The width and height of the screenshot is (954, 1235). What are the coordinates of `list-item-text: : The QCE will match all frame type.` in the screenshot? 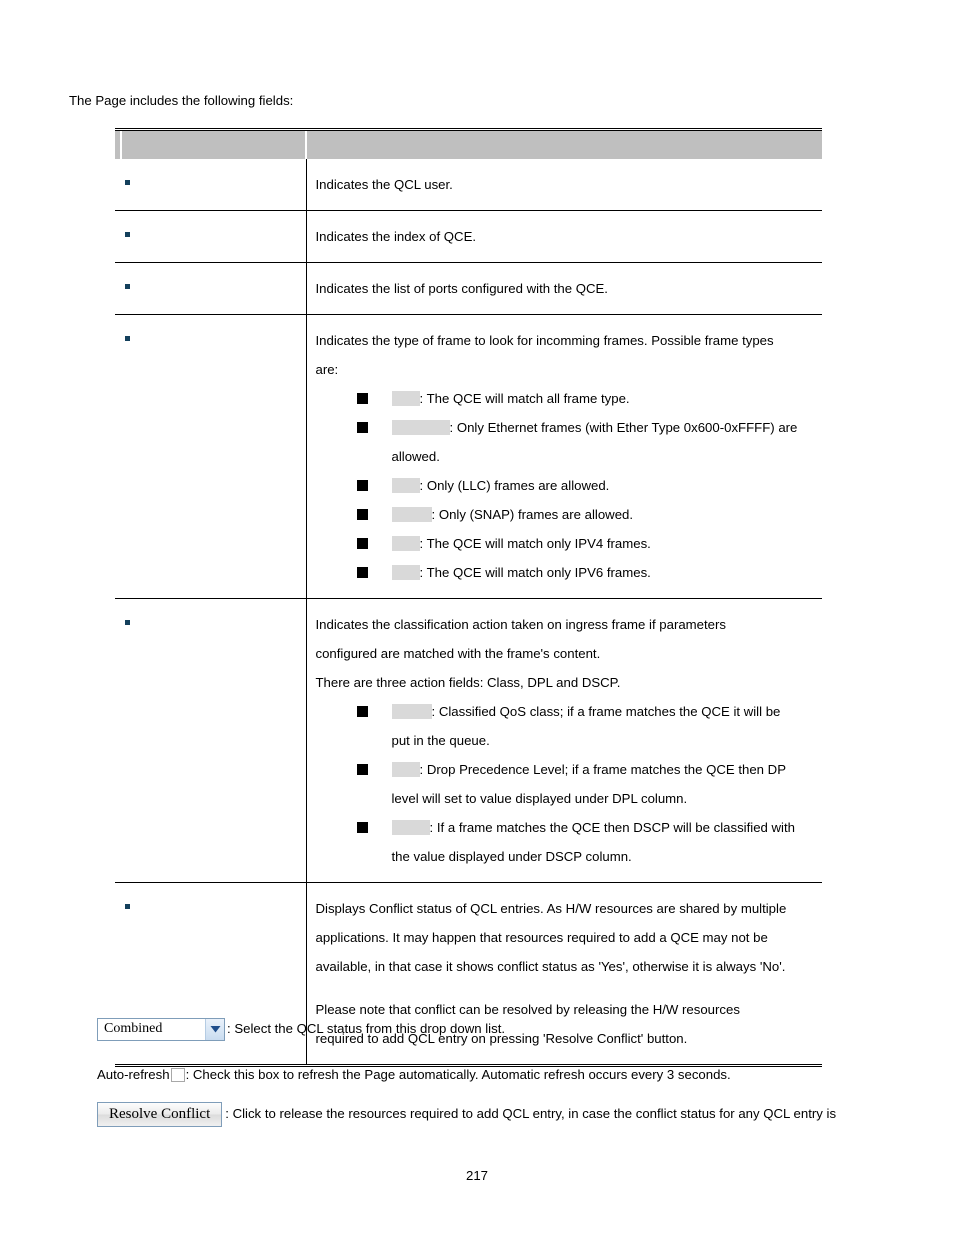 It's located at (524, 398).